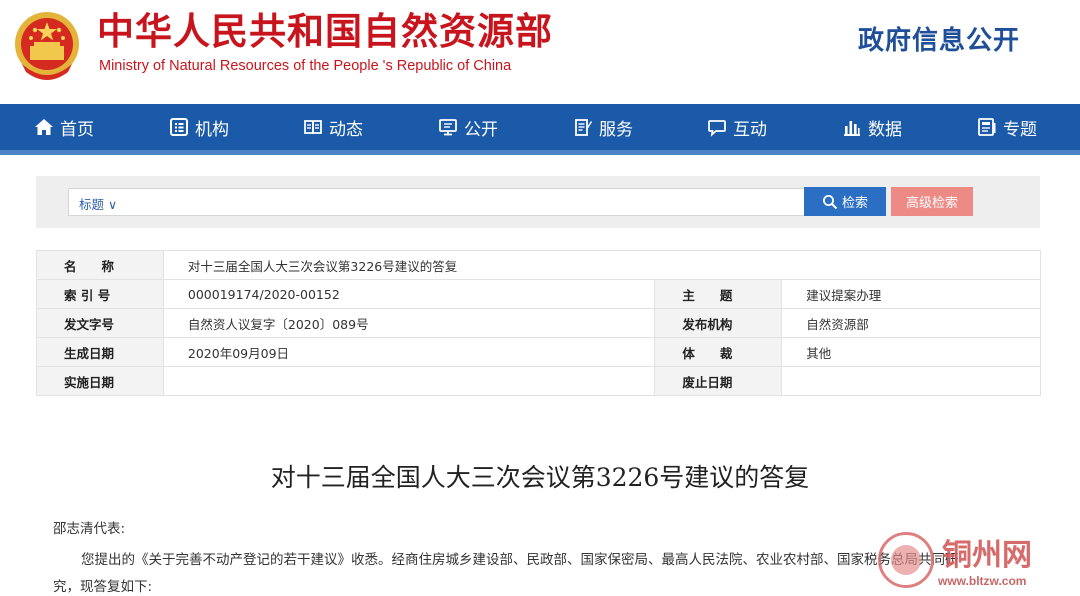  Describe the element at coordinates (451, 202) in the screenshot. I see `search-input: 标题 ∨` at that location.